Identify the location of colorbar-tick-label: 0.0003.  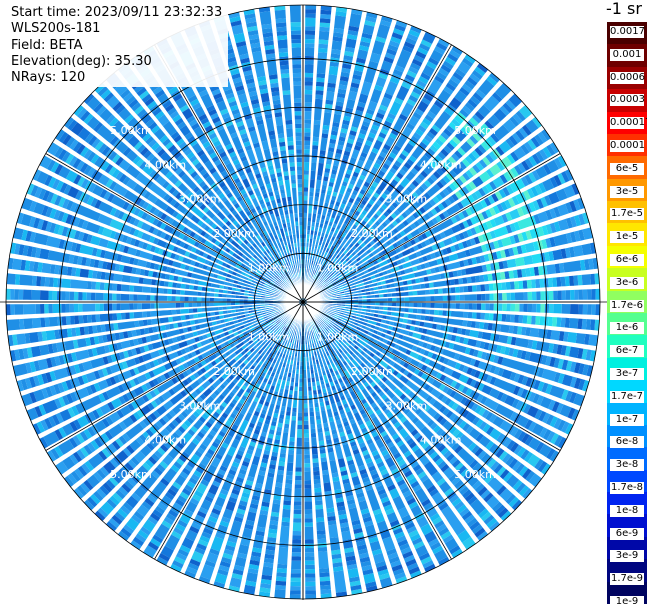
(627, 100).